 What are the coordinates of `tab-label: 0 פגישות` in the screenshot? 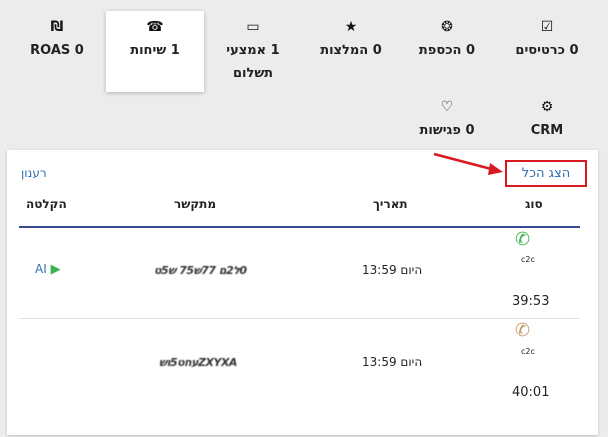 It's located at (447, 130).